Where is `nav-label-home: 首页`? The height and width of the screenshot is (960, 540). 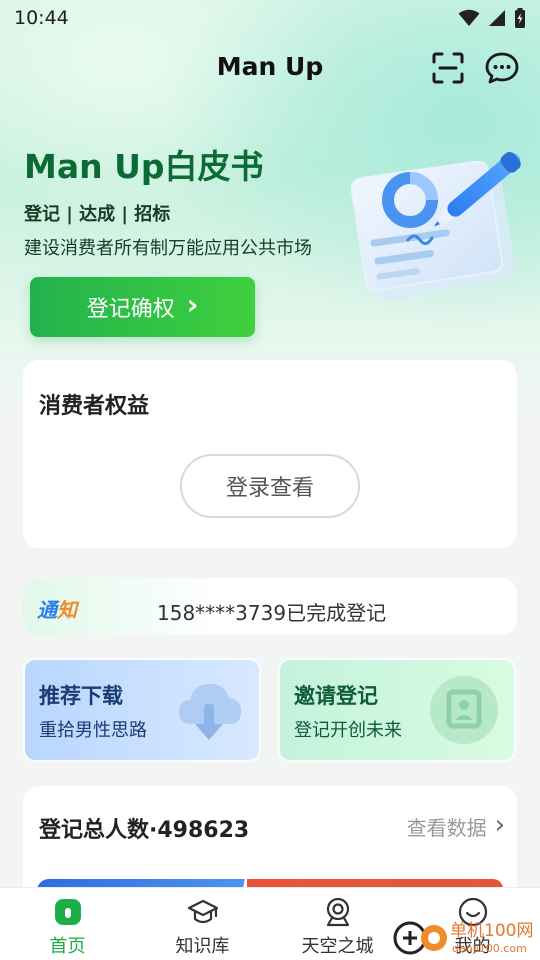 nav-label-home: 首页 is located at coordinates (67, 946).